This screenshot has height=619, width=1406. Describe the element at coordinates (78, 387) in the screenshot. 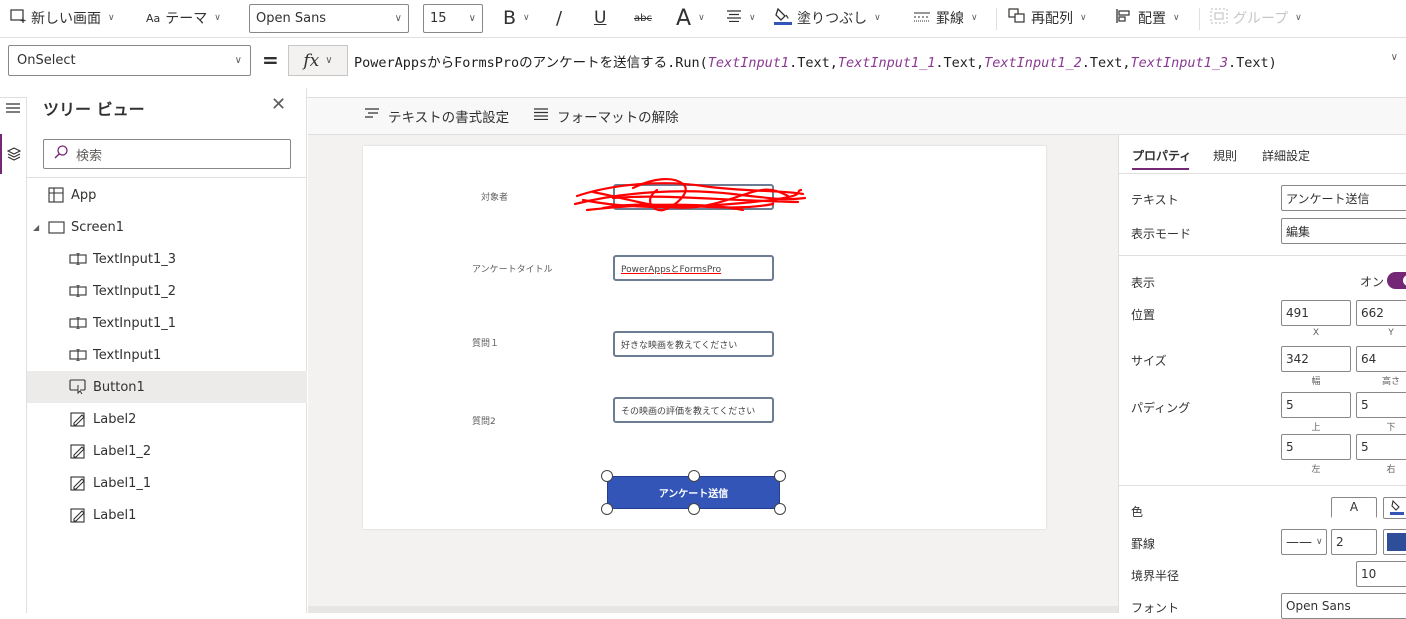

I see `button-icon` at that location.